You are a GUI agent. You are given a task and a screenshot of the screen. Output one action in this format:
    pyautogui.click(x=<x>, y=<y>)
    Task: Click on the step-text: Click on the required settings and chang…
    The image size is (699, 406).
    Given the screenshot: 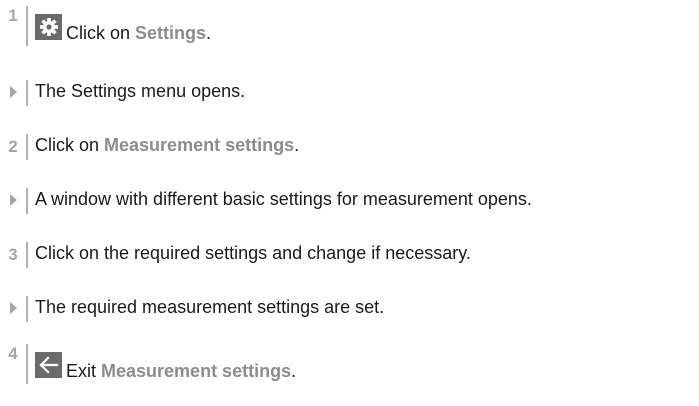 What is the action you would take?
    pyautogui.click(x=253, y=253)
    